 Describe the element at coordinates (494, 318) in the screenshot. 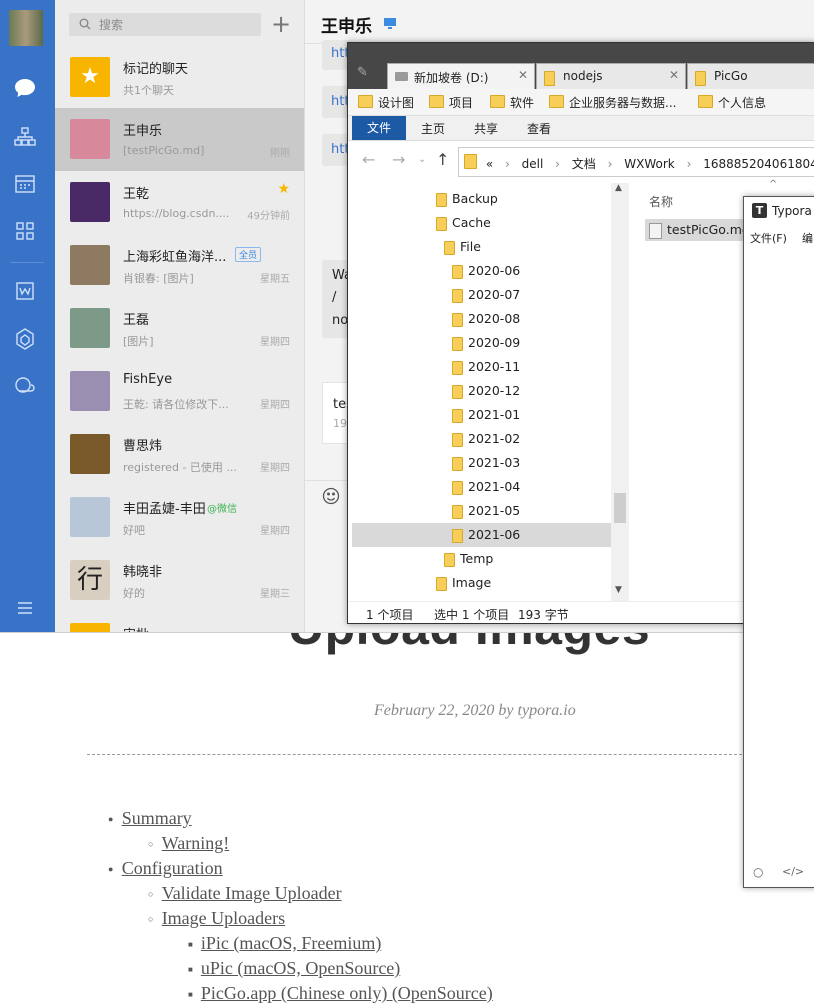

I see `tree-item-label: 2020-08` at that location.